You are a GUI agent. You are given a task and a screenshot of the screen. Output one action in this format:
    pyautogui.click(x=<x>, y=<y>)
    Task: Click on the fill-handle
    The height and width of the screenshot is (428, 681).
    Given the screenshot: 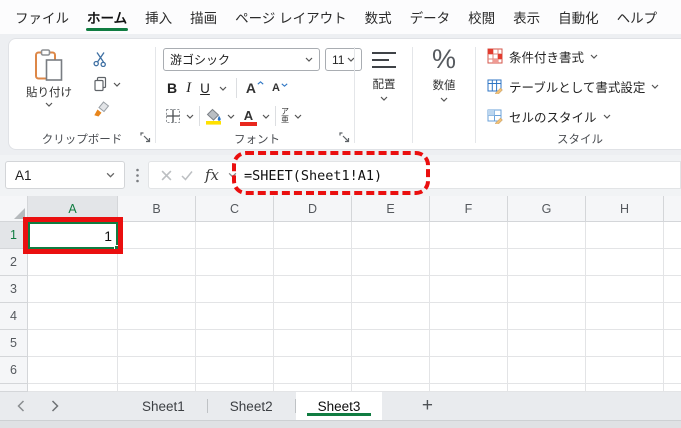 What is the action you would take?
    pyautogui.click(x=117, y=248)
    